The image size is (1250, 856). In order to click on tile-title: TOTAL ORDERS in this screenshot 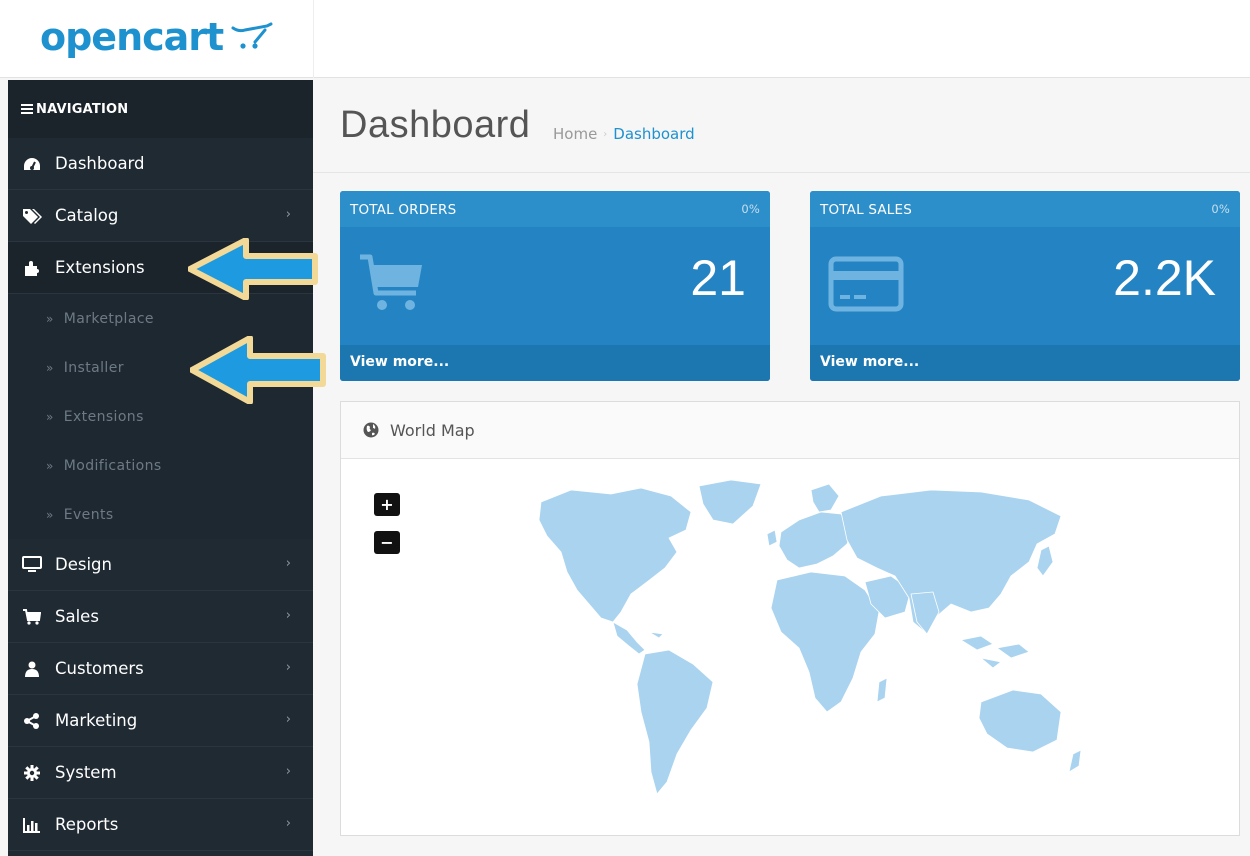, I will do `click(403, 210)`.